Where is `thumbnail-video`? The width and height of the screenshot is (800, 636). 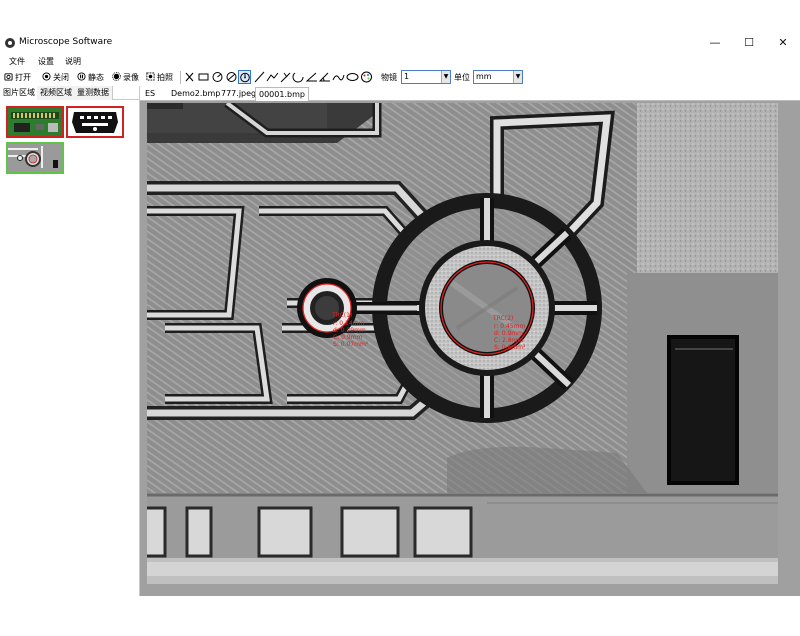 thumbnail-video is located at coordinates (35, 158).